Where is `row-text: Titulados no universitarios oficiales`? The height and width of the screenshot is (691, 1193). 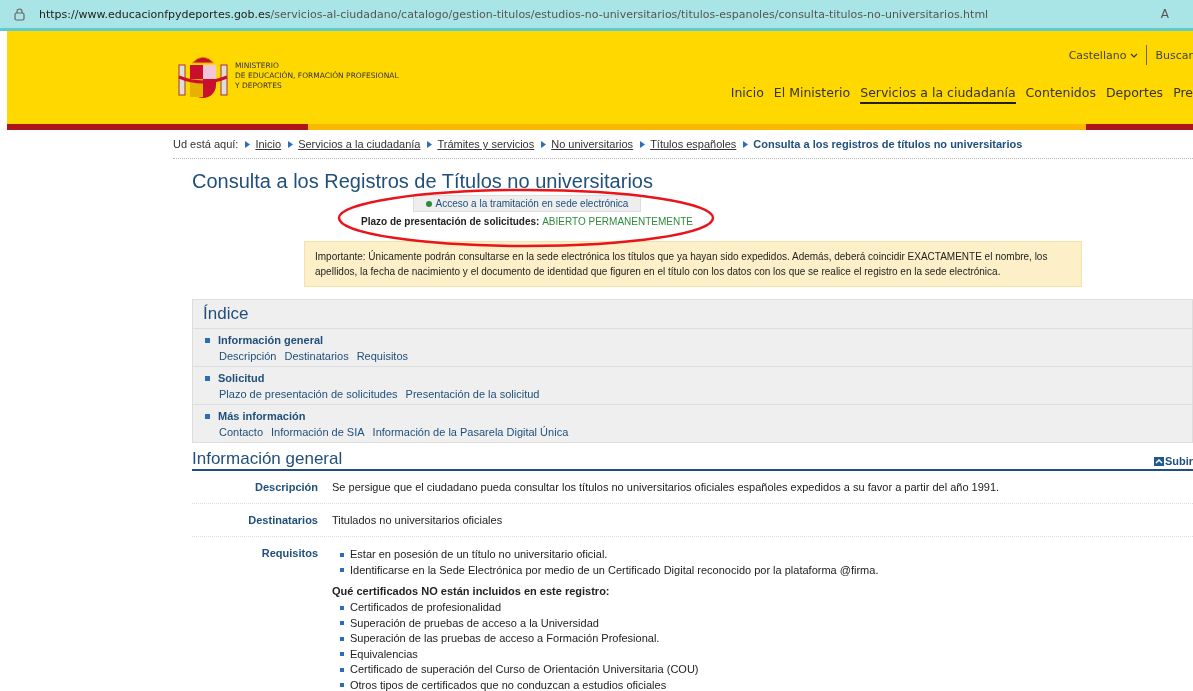 row-text: Titulados no universitarios oficiales is located at coordinates (418, 520).